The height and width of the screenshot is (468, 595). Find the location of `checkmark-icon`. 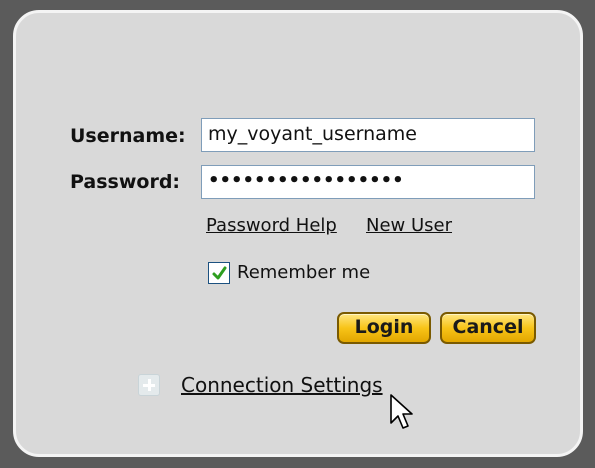

checkmark-icon is located at coordinates (219, 273).